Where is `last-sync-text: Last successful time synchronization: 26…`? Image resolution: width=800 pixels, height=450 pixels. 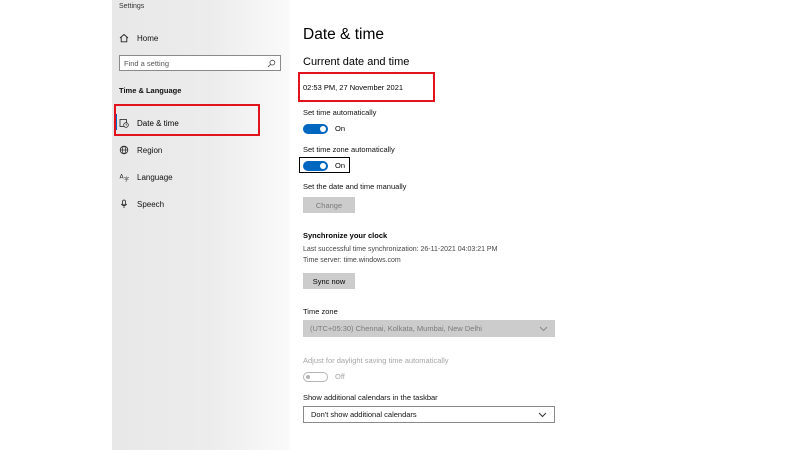 last-sync-text: Last successful time synchronization: 26… is located at coordinates (400, 249).